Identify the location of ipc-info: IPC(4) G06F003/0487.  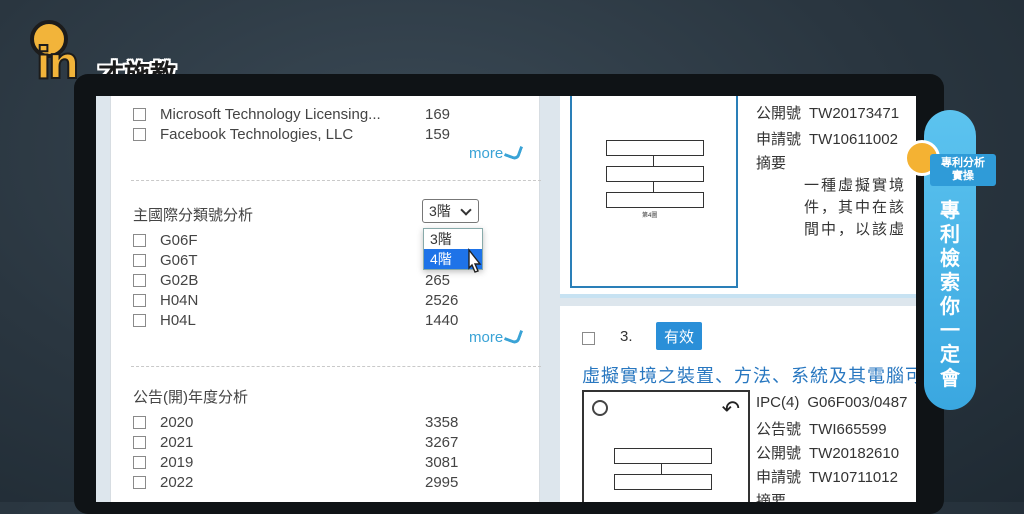
(831, 402).